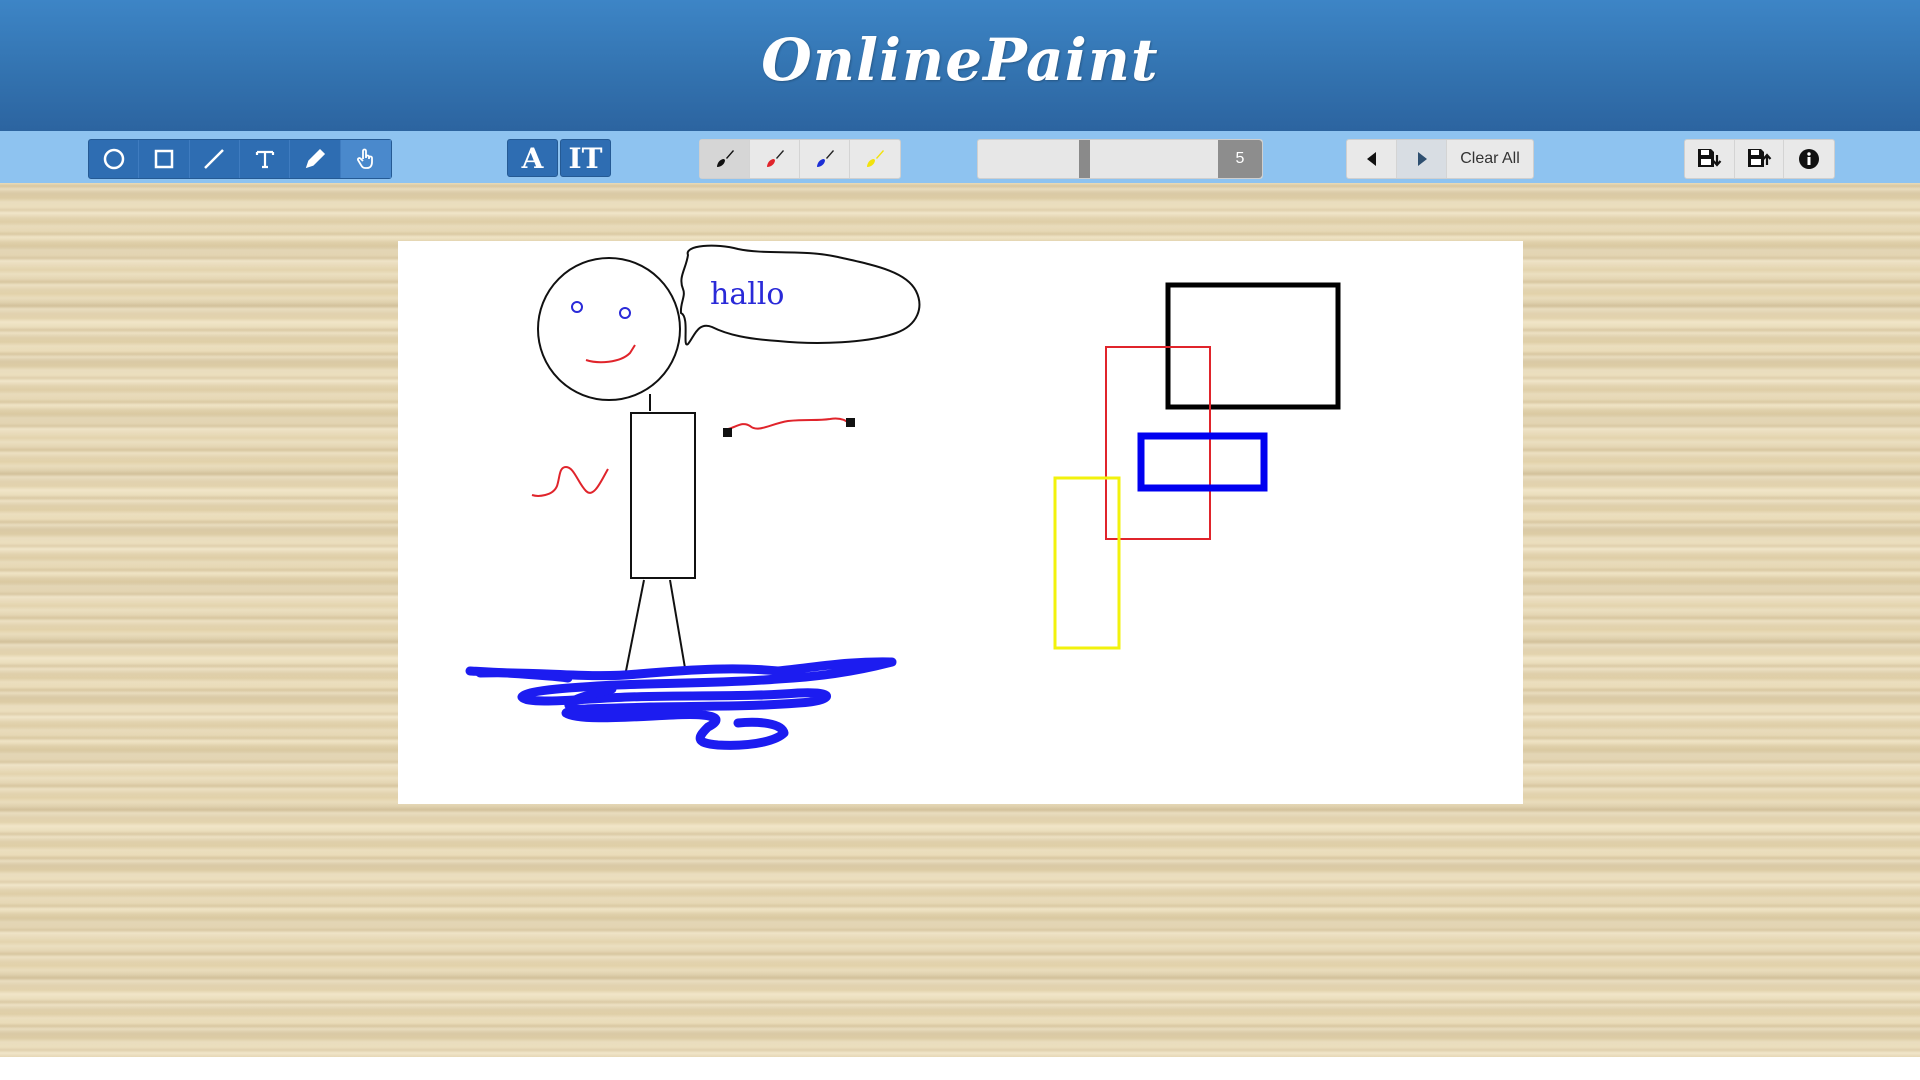 The width and height of the screenshot is (1920, 1080). I want to click on app-header: OnlinePaint, so click(960, 65).